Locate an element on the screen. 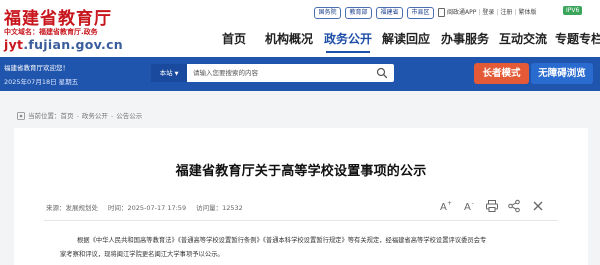 Image resolution: width=600 pixels, height=265 pixels. font-smaller-icon: A - is located at coordinates (469, 206).